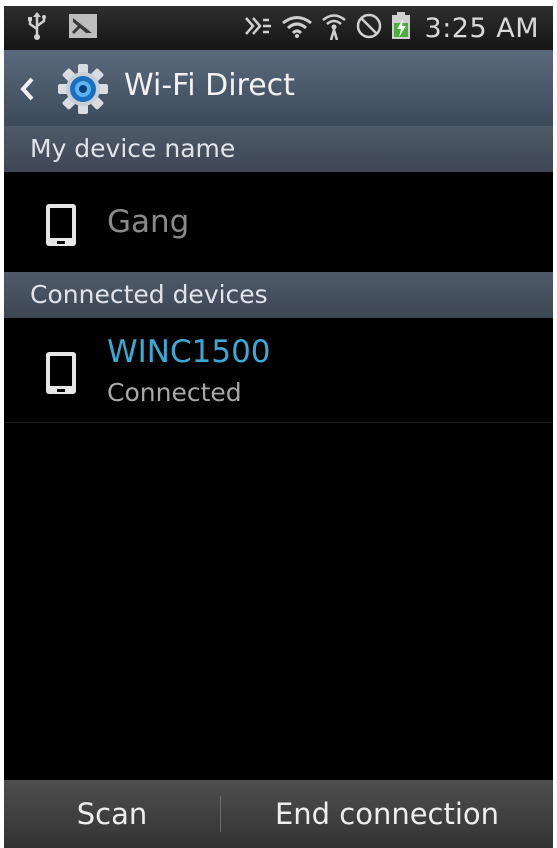  I want to click on status-bar-right: 3:25 AM, so click(391, 28).